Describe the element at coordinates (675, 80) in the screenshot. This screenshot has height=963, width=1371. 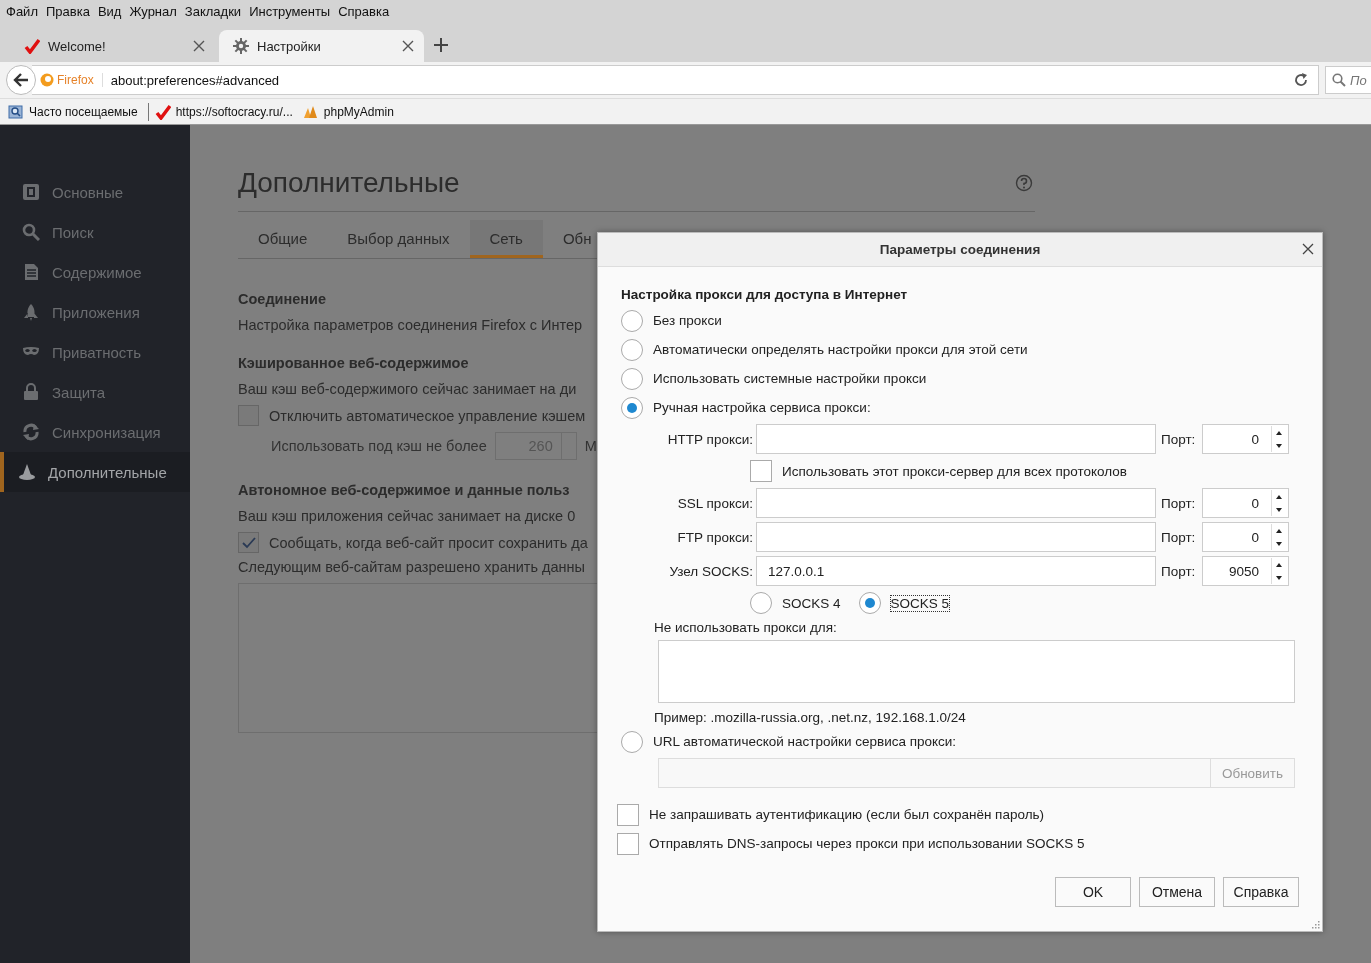
I see `address-bar: Firefox about:preferences#advanced` at that location.